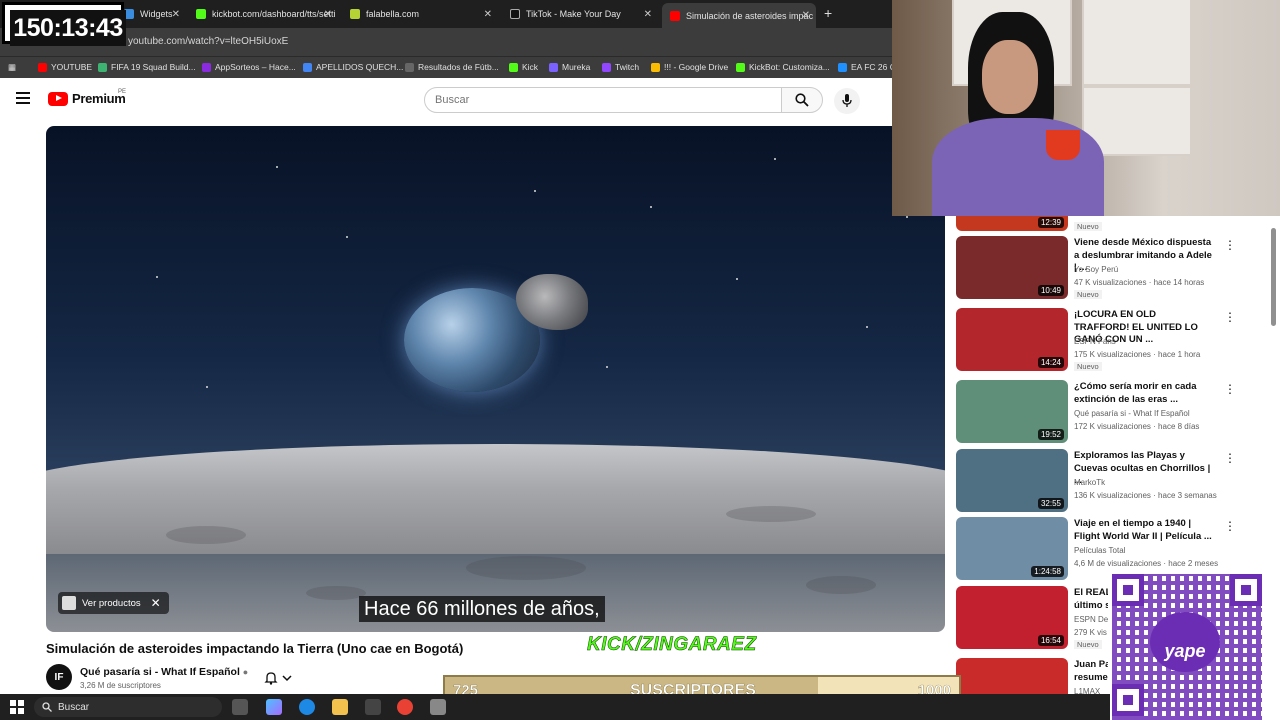 This screenshot has height=720, width=1280. Describe the element at coordinates (1086, 108) in the screenshot. I see `webcam-overlay` at that location.